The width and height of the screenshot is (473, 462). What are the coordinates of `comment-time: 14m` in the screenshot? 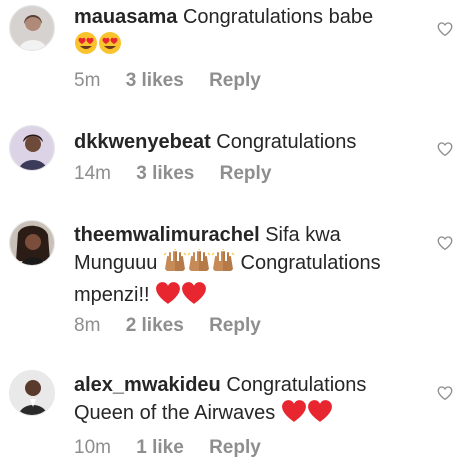 It's located at (92, 173).